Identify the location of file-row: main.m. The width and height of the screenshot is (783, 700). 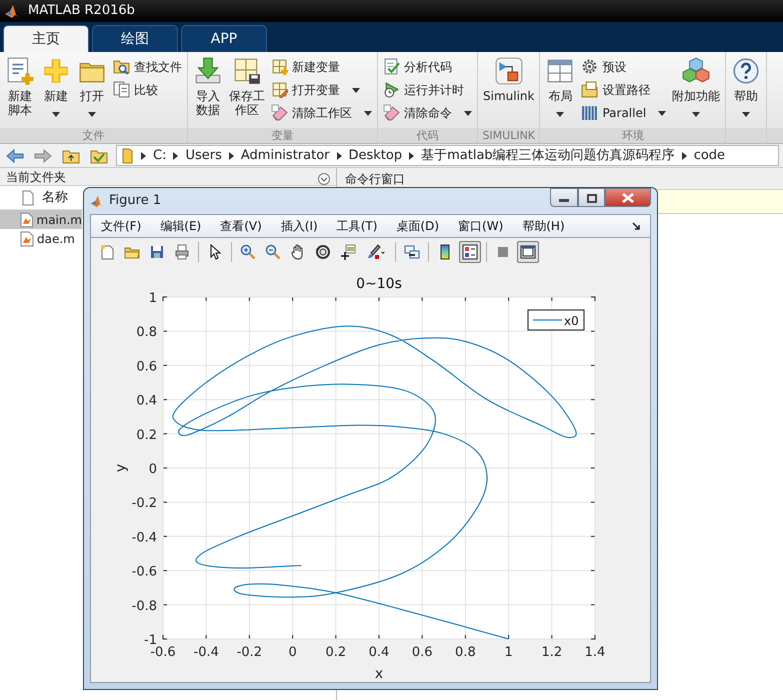
(41, 219).